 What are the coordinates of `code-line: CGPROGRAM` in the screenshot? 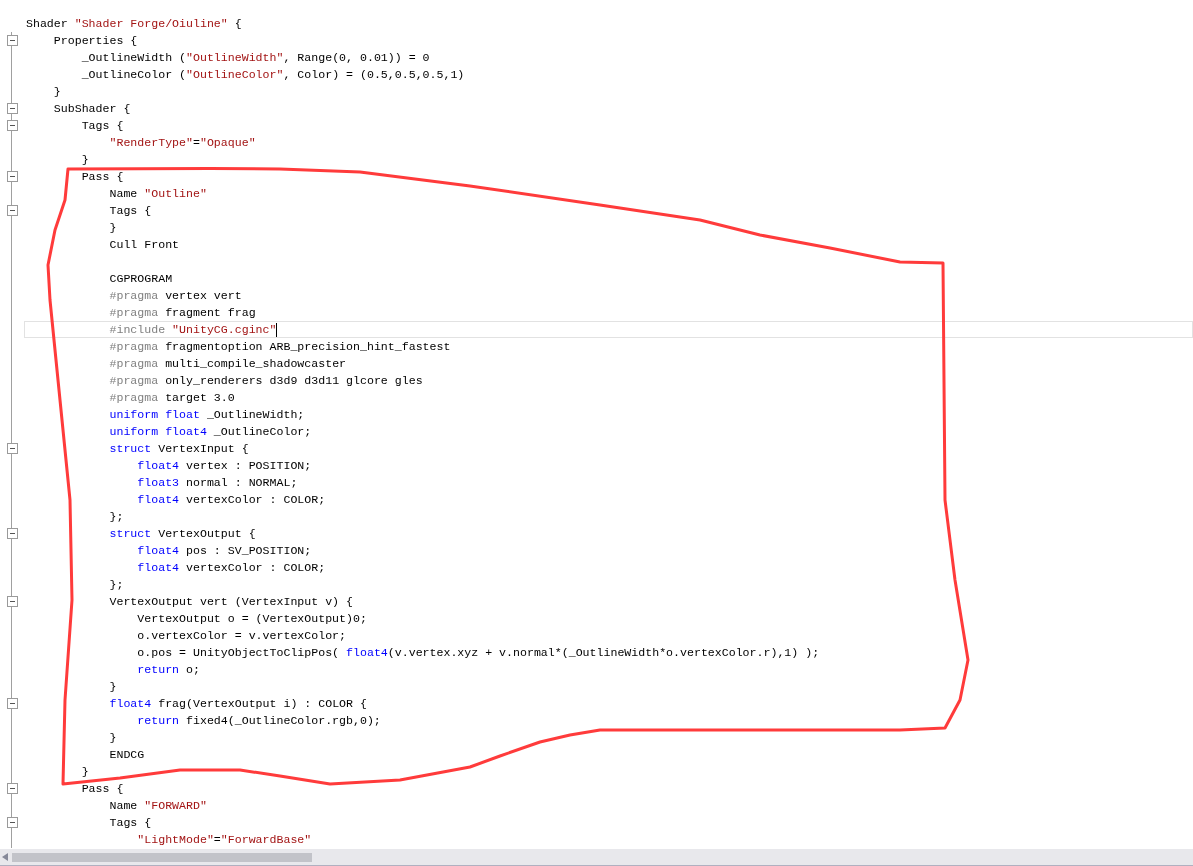 It's located at (140, 278).